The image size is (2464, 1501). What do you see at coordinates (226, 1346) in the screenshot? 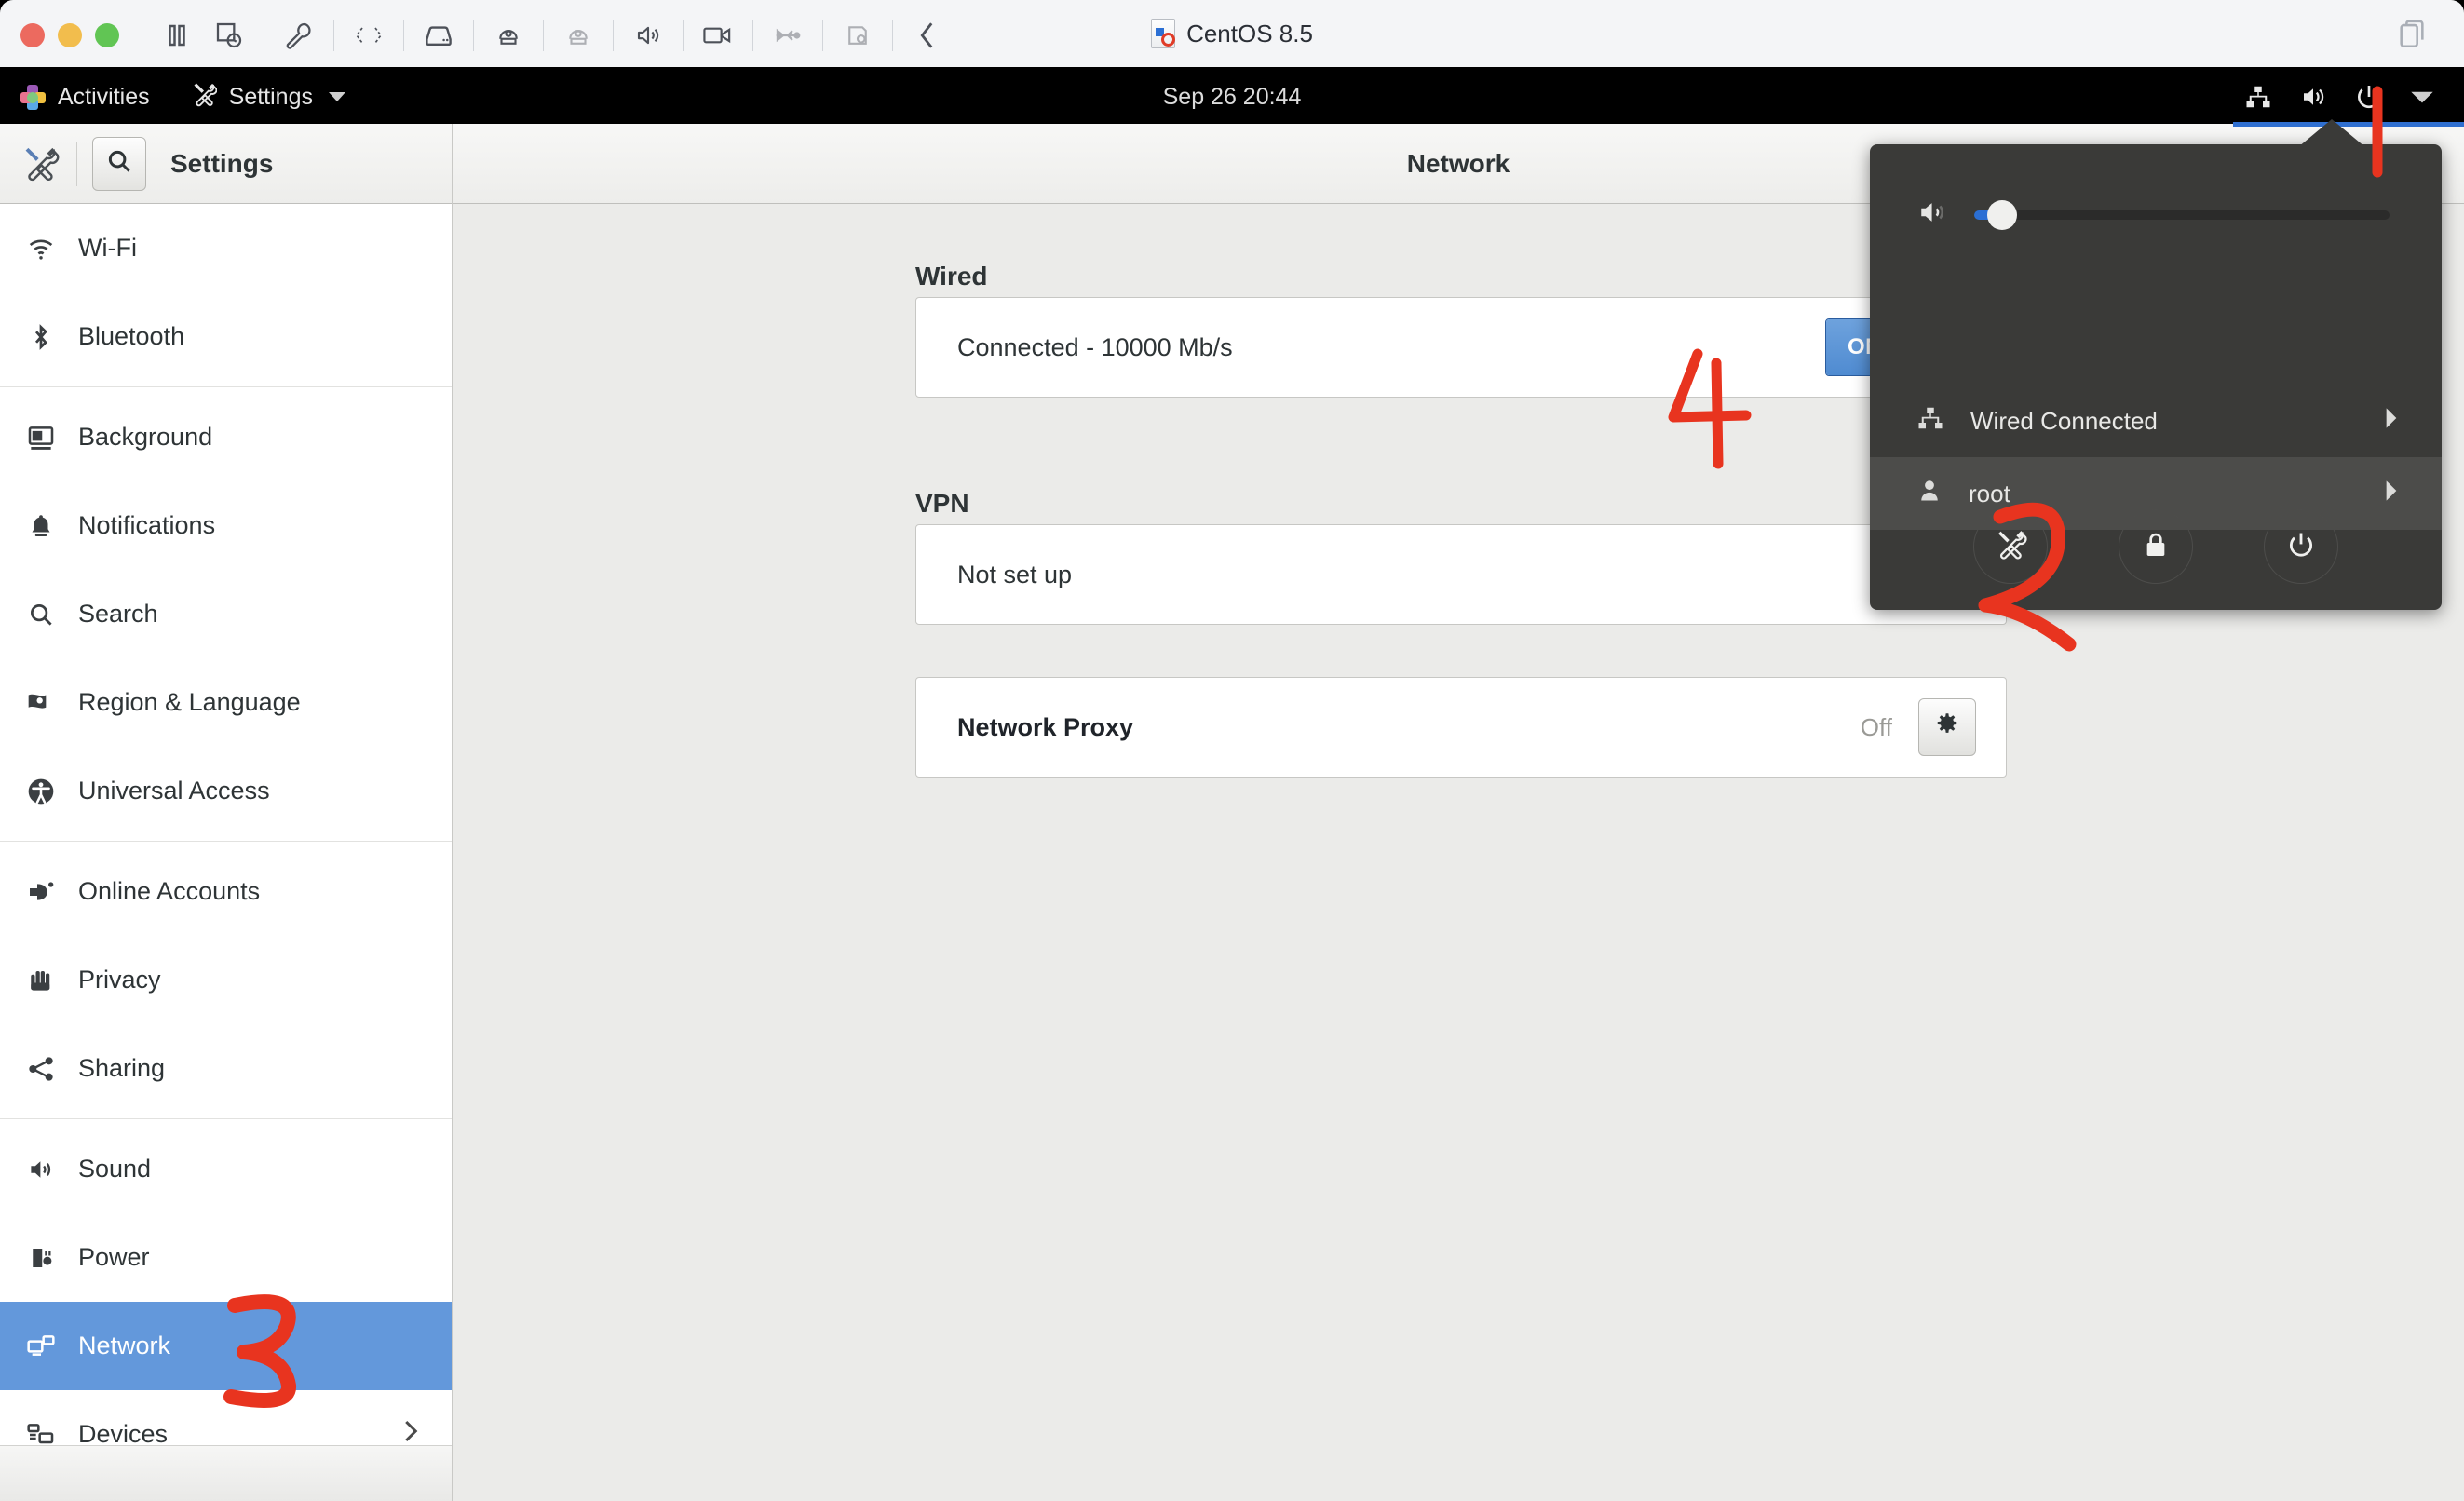
I see `sidebar-item-network: Network` at bounding box center [226, 1346].